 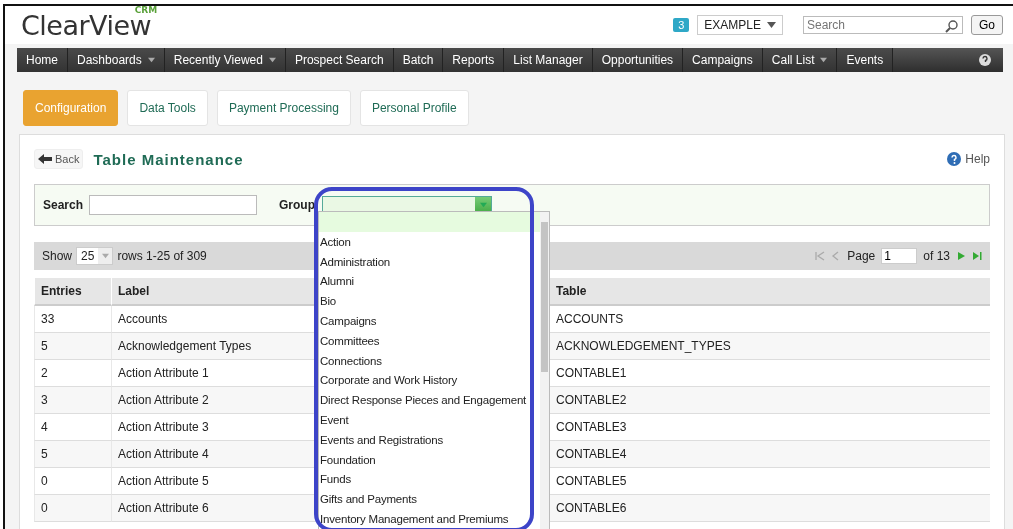 I want to click on scrollbar, so click(x=544, y=370).